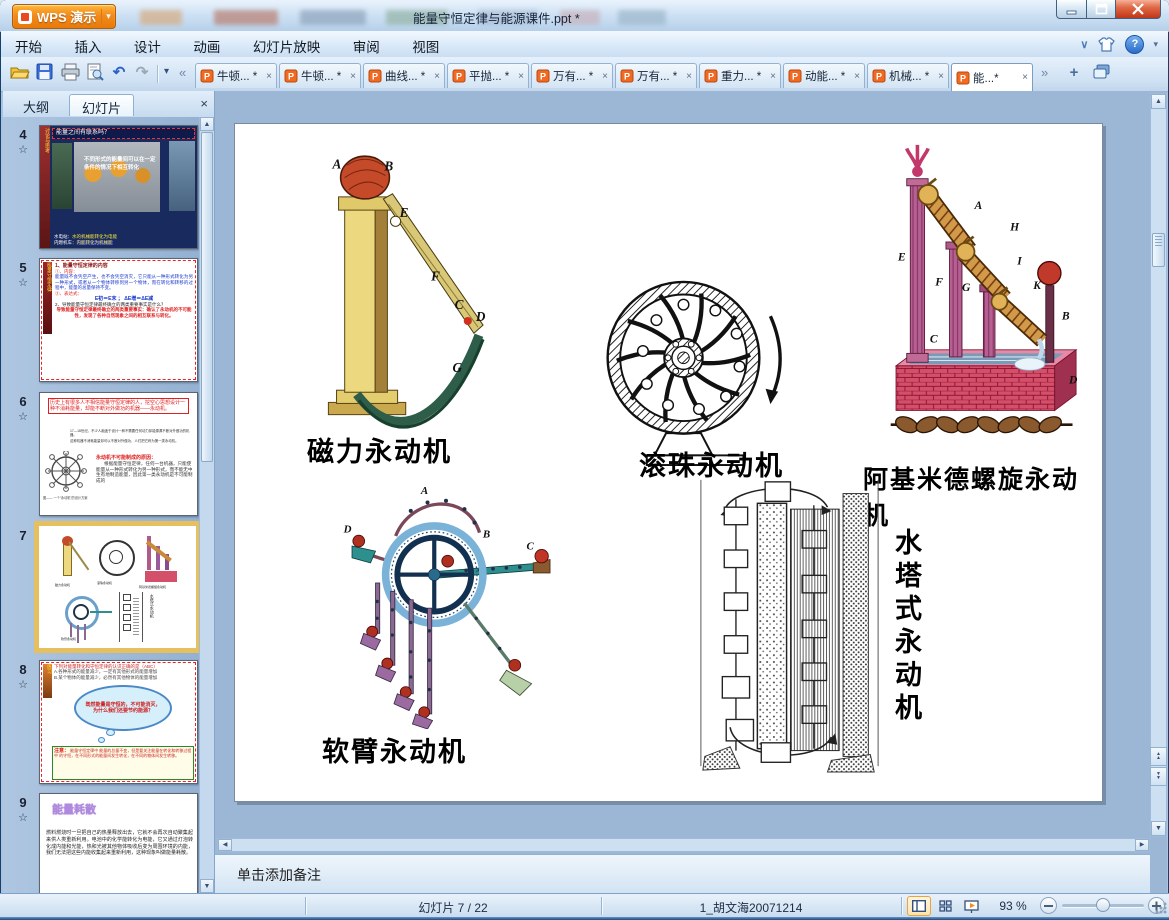  What do you see at coordinates (1048, 905) in the screenshot?
I see `zoom-out-button` at bounding box center [1048, 905].